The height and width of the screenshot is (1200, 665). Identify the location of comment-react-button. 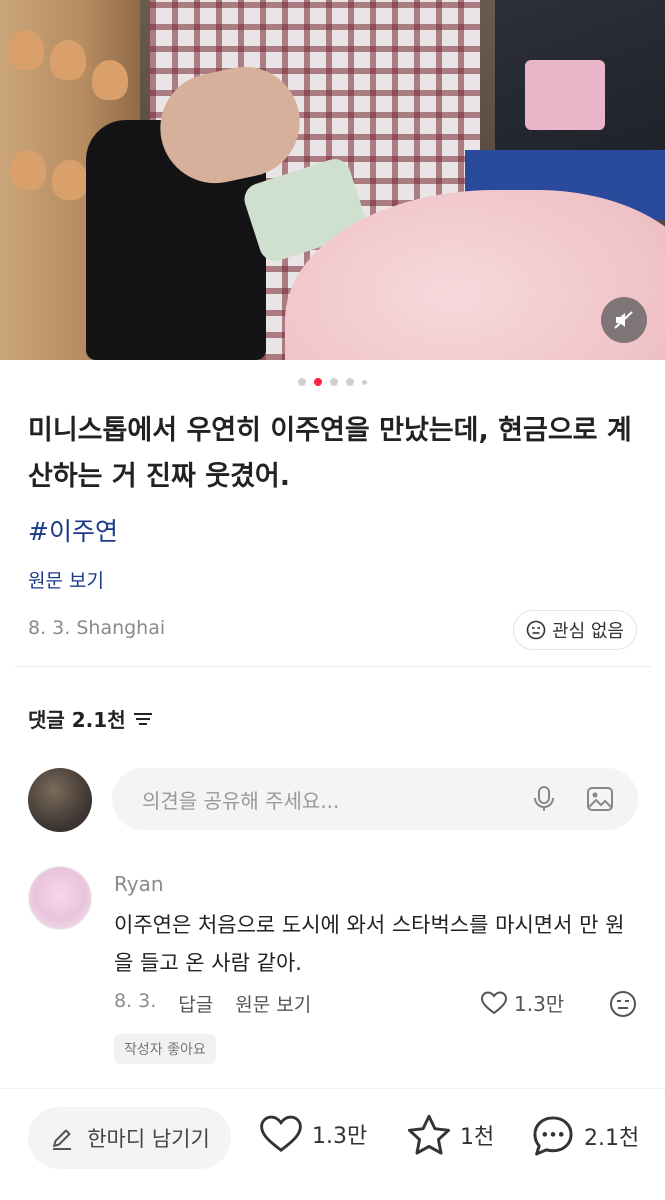
(623, 1006).